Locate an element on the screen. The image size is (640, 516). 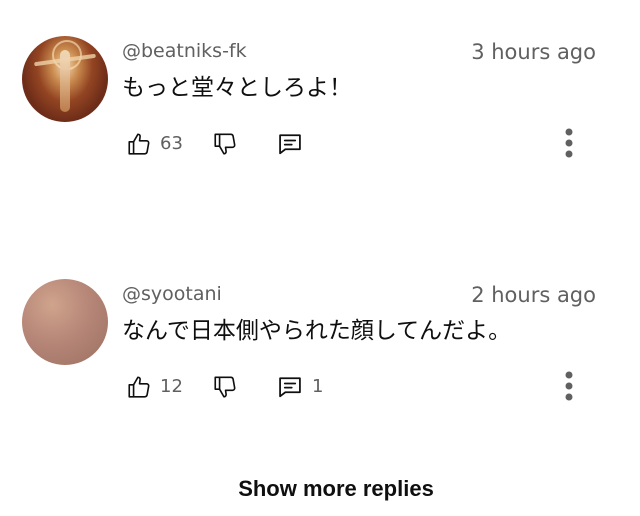
reply-button: 1 is located at coordinates (299, 387).